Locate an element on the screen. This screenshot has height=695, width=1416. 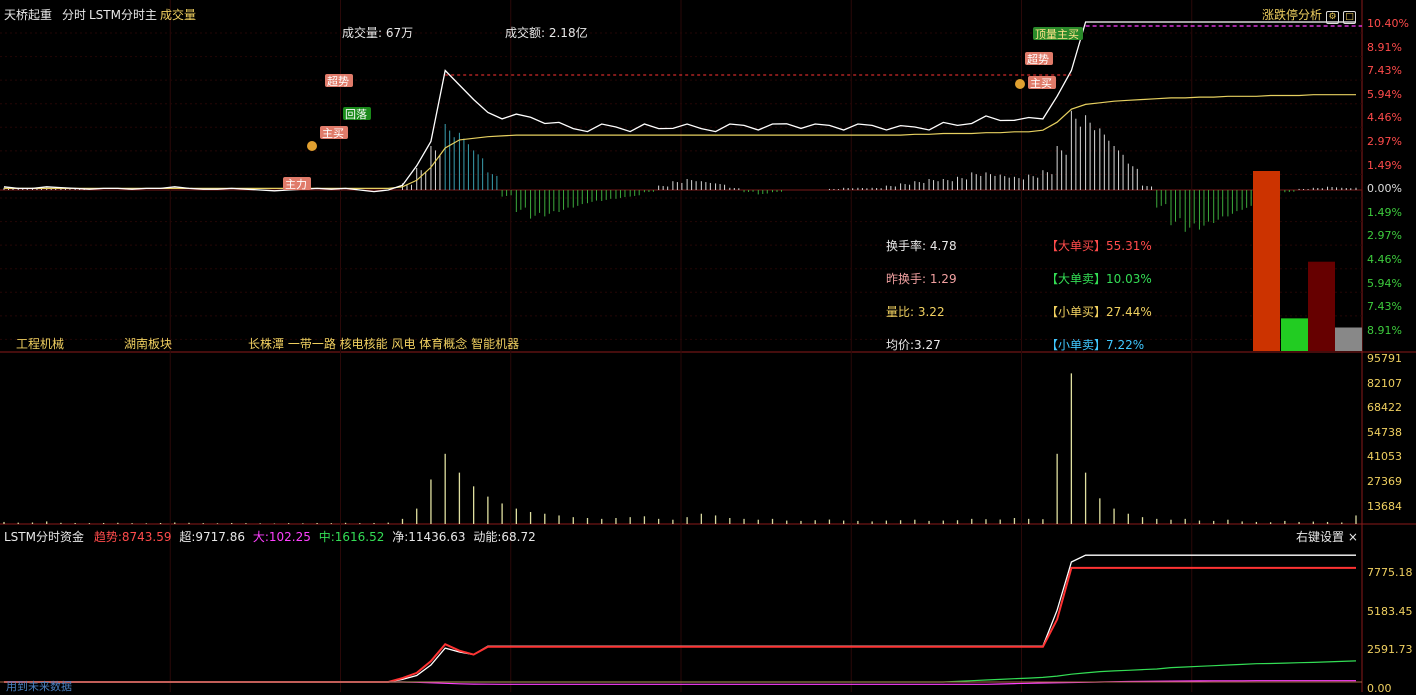
tag-super2: 超势 is located at coordinates (1038, 59).